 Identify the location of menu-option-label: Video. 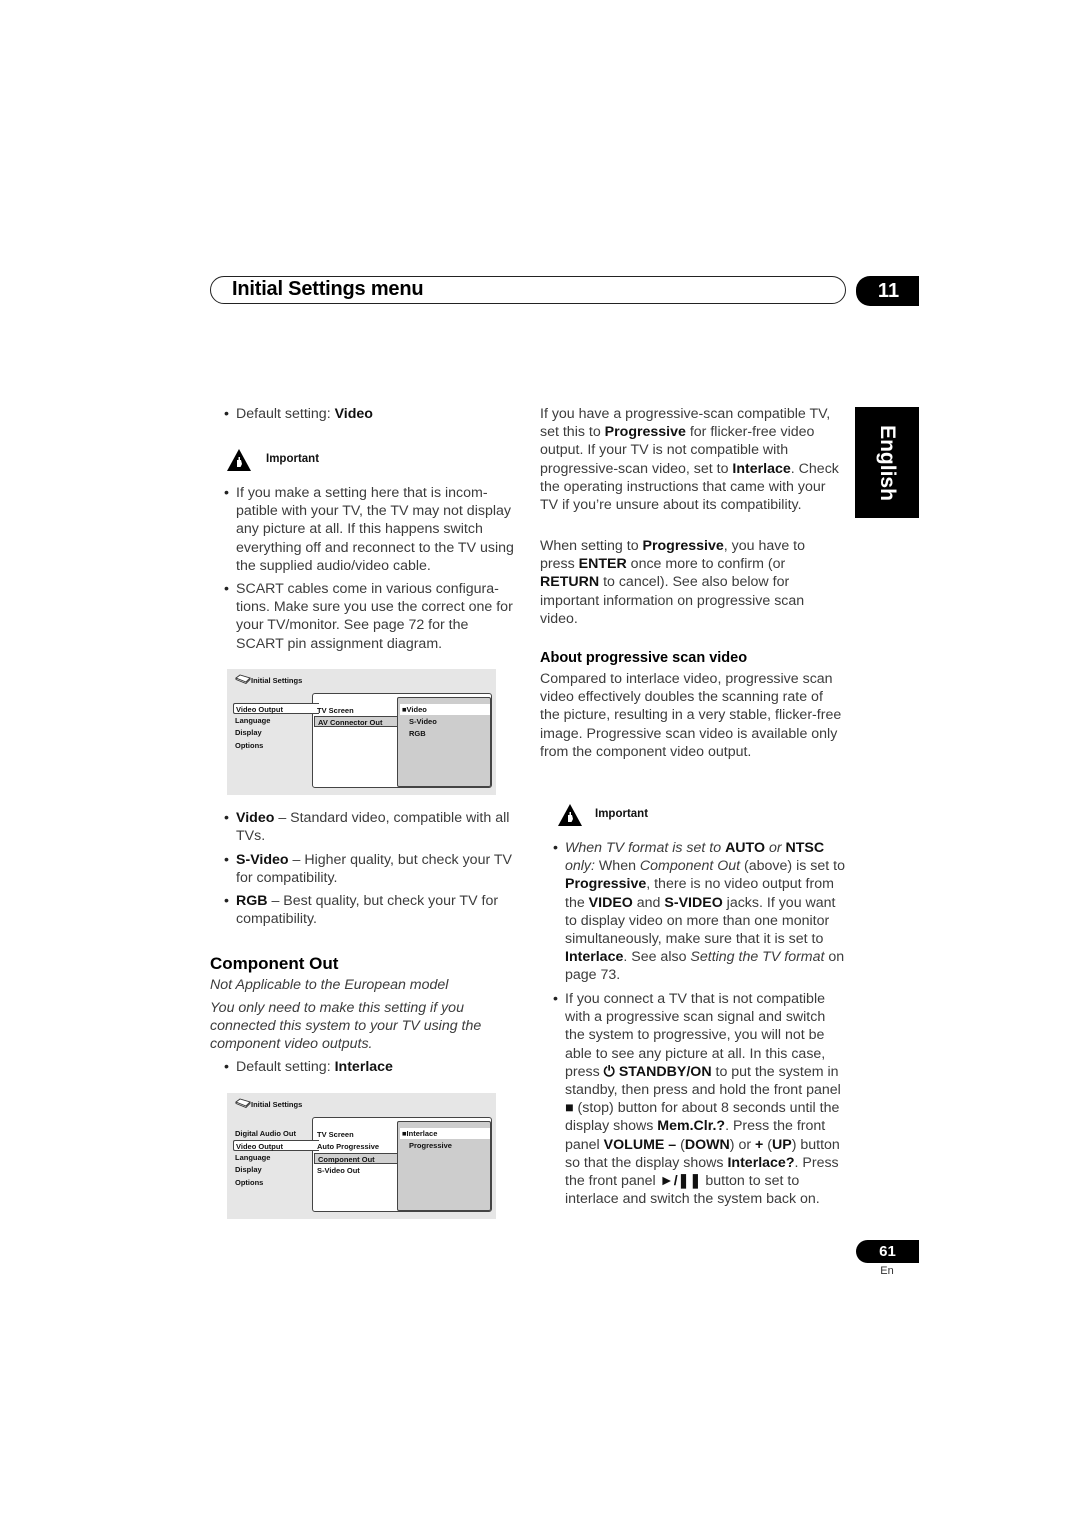
(416, 709).